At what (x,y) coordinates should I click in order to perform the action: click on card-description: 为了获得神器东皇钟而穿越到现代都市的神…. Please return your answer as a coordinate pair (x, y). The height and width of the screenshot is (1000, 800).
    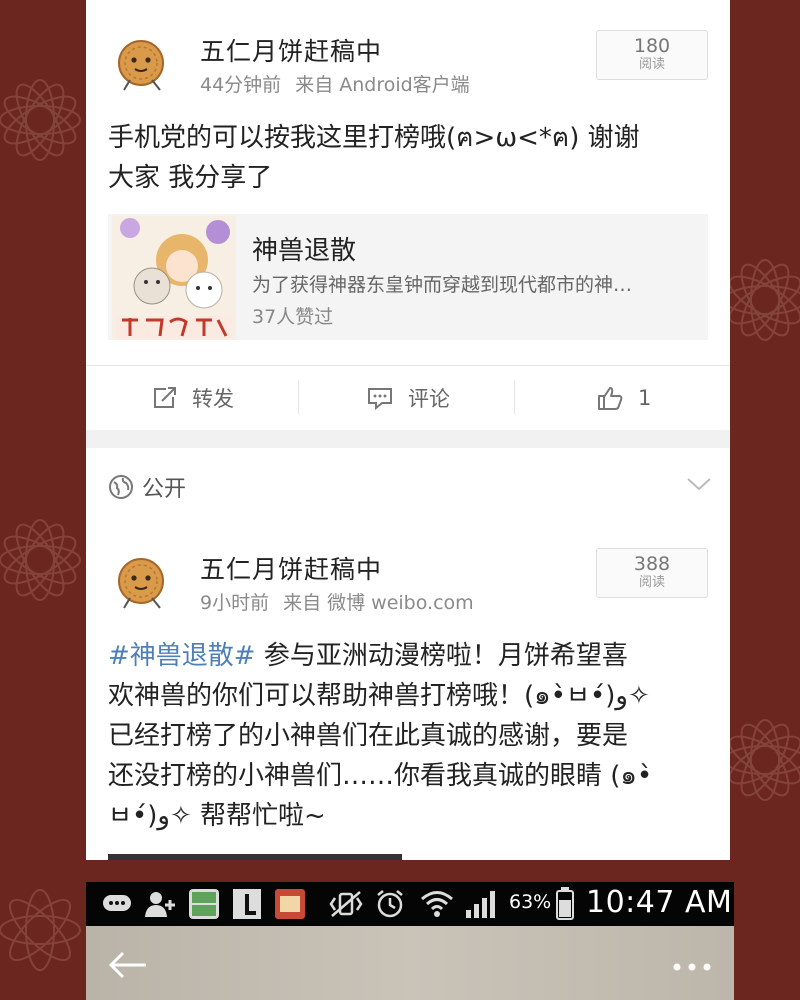
    Looking at the image, I should click on (442, 285).